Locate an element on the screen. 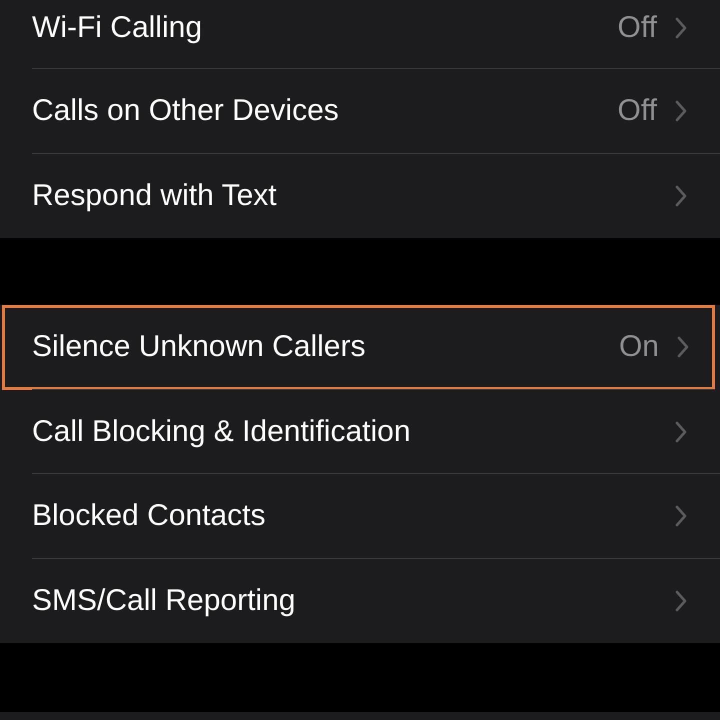 The image size is (720, 720). row-value: On is located at coordinates (638, 347).